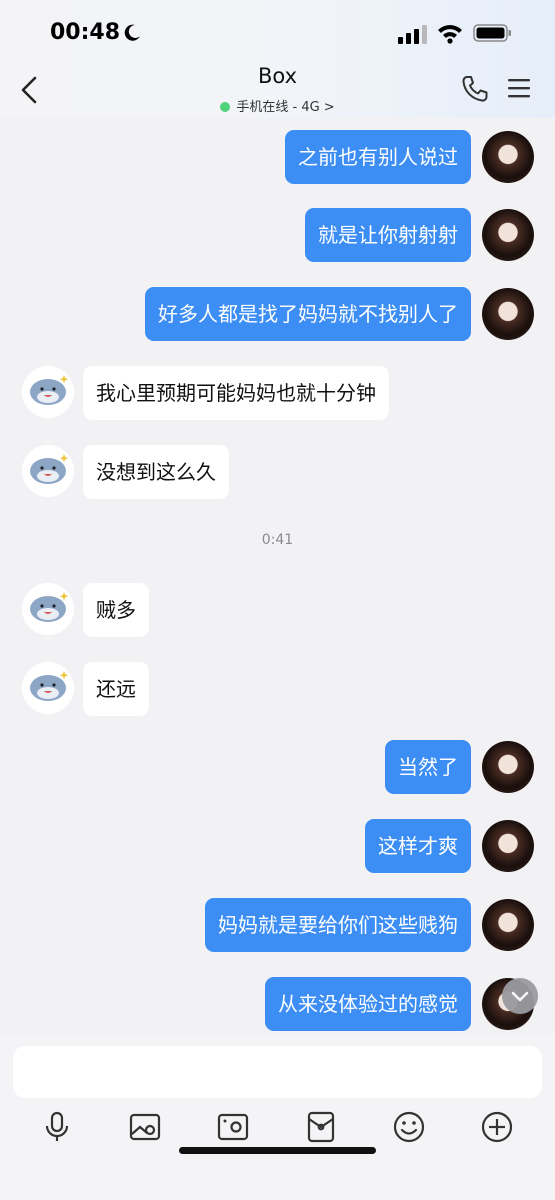  Describe the element at coordinates (277, 1117) in the screenshot. I see `input-bar` at that location.